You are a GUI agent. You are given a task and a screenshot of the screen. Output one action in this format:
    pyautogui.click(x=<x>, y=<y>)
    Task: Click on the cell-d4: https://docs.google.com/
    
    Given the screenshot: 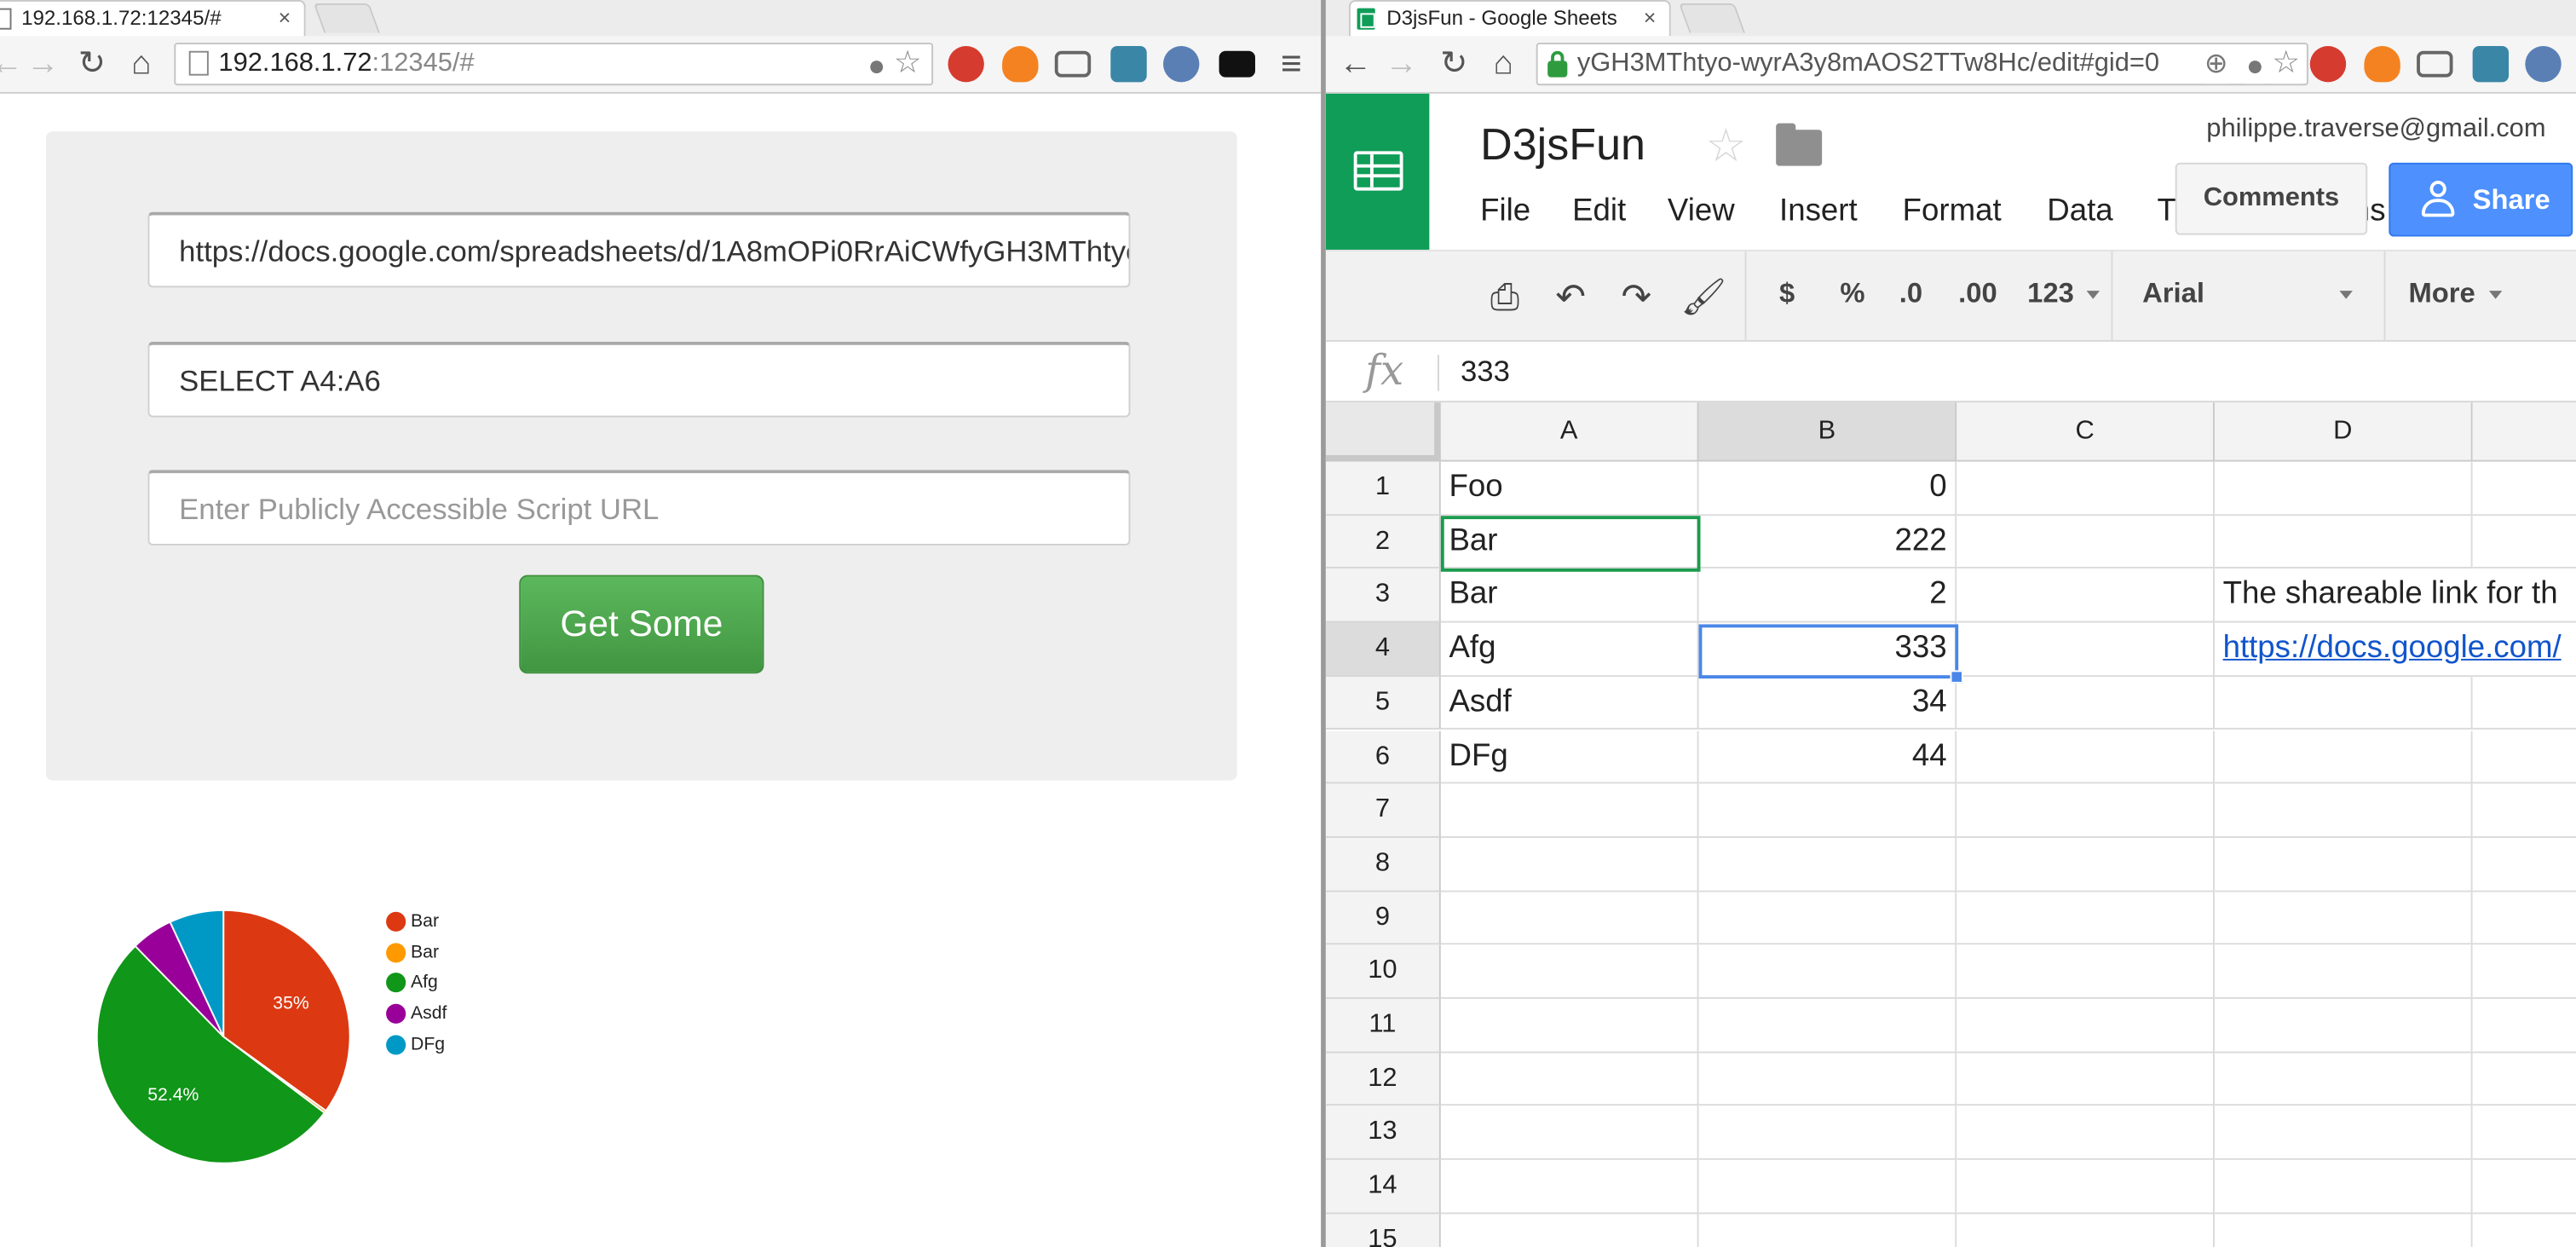 What is the action you would take?
    pyautogui.click(x=2388, y=650)
    